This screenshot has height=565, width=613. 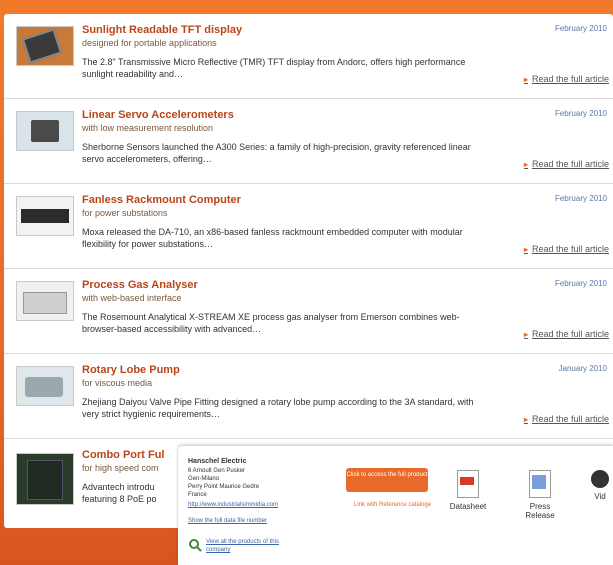 I want to click on gas-analyser-thumbnail, so click(x=45, y=301).